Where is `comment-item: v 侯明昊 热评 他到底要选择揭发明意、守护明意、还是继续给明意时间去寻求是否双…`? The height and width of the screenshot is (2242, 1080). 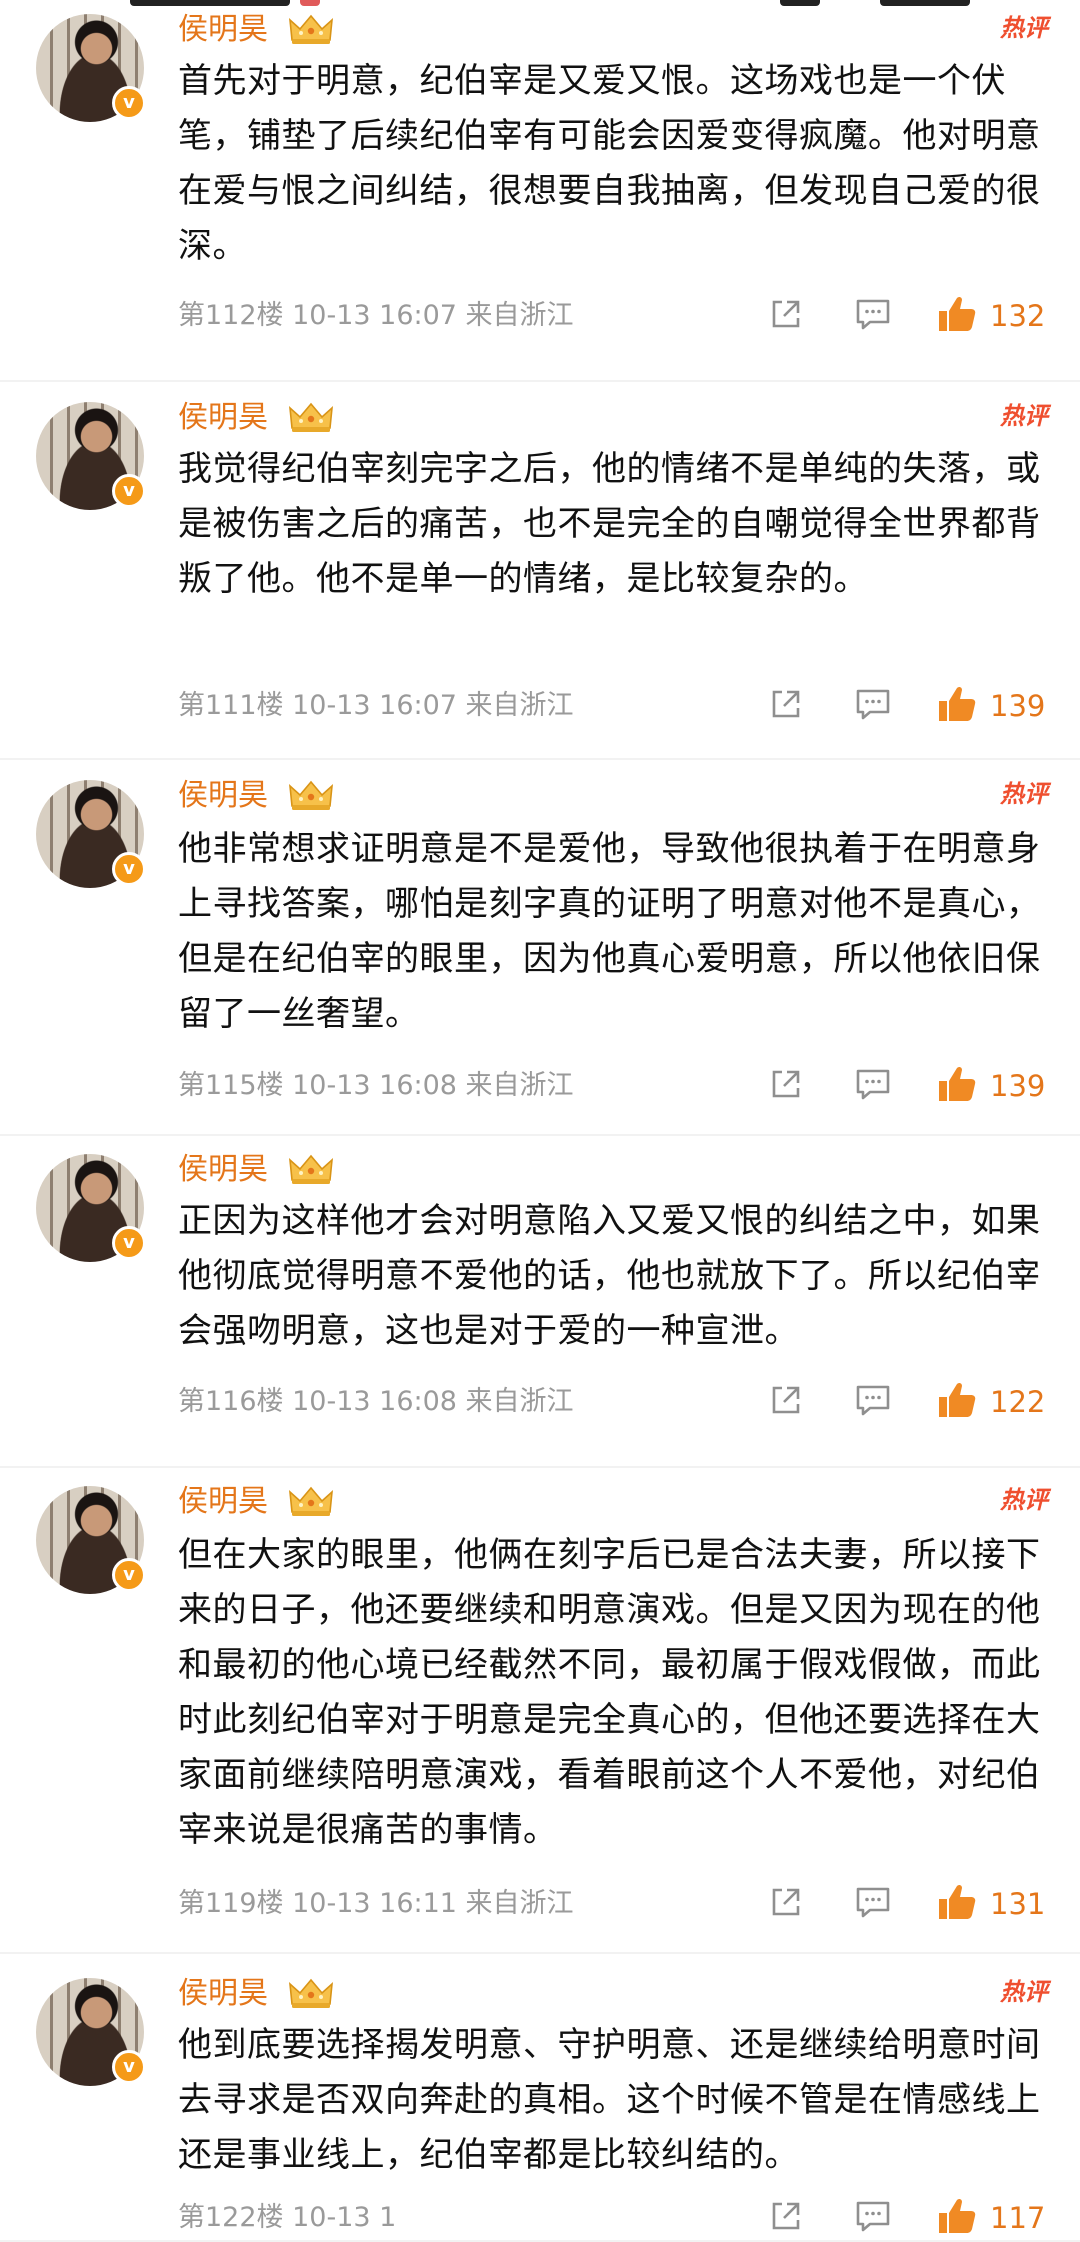 comment-item: v 侯明昊 热评 他到底要选择揭发明意、守护明意、还是继续给明意时间去寻求是否双… is located at coordinates (540, 2098).